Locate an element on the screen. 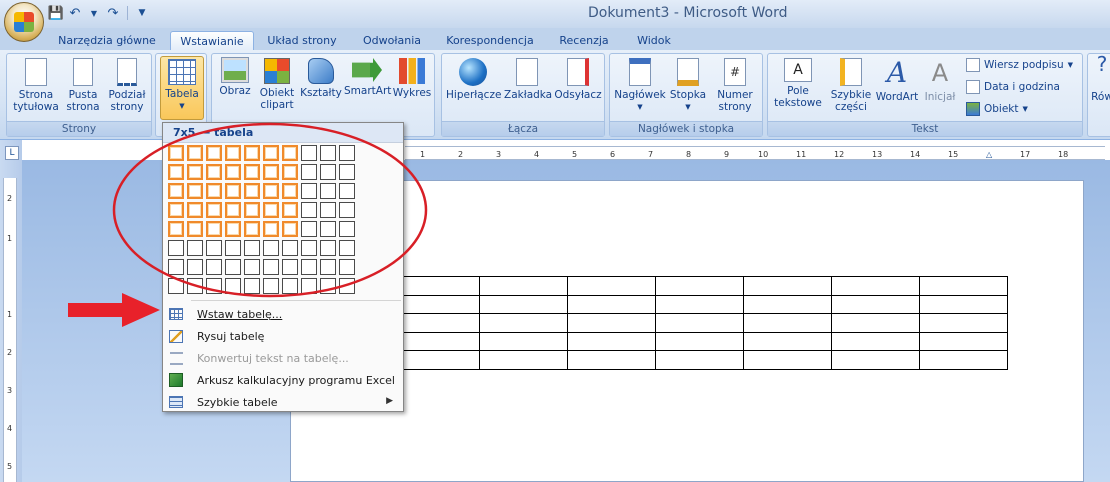 The width and height of the screenshot is (1110, 482). equation-button: ? Rów is located at coordinates (1100, 78).